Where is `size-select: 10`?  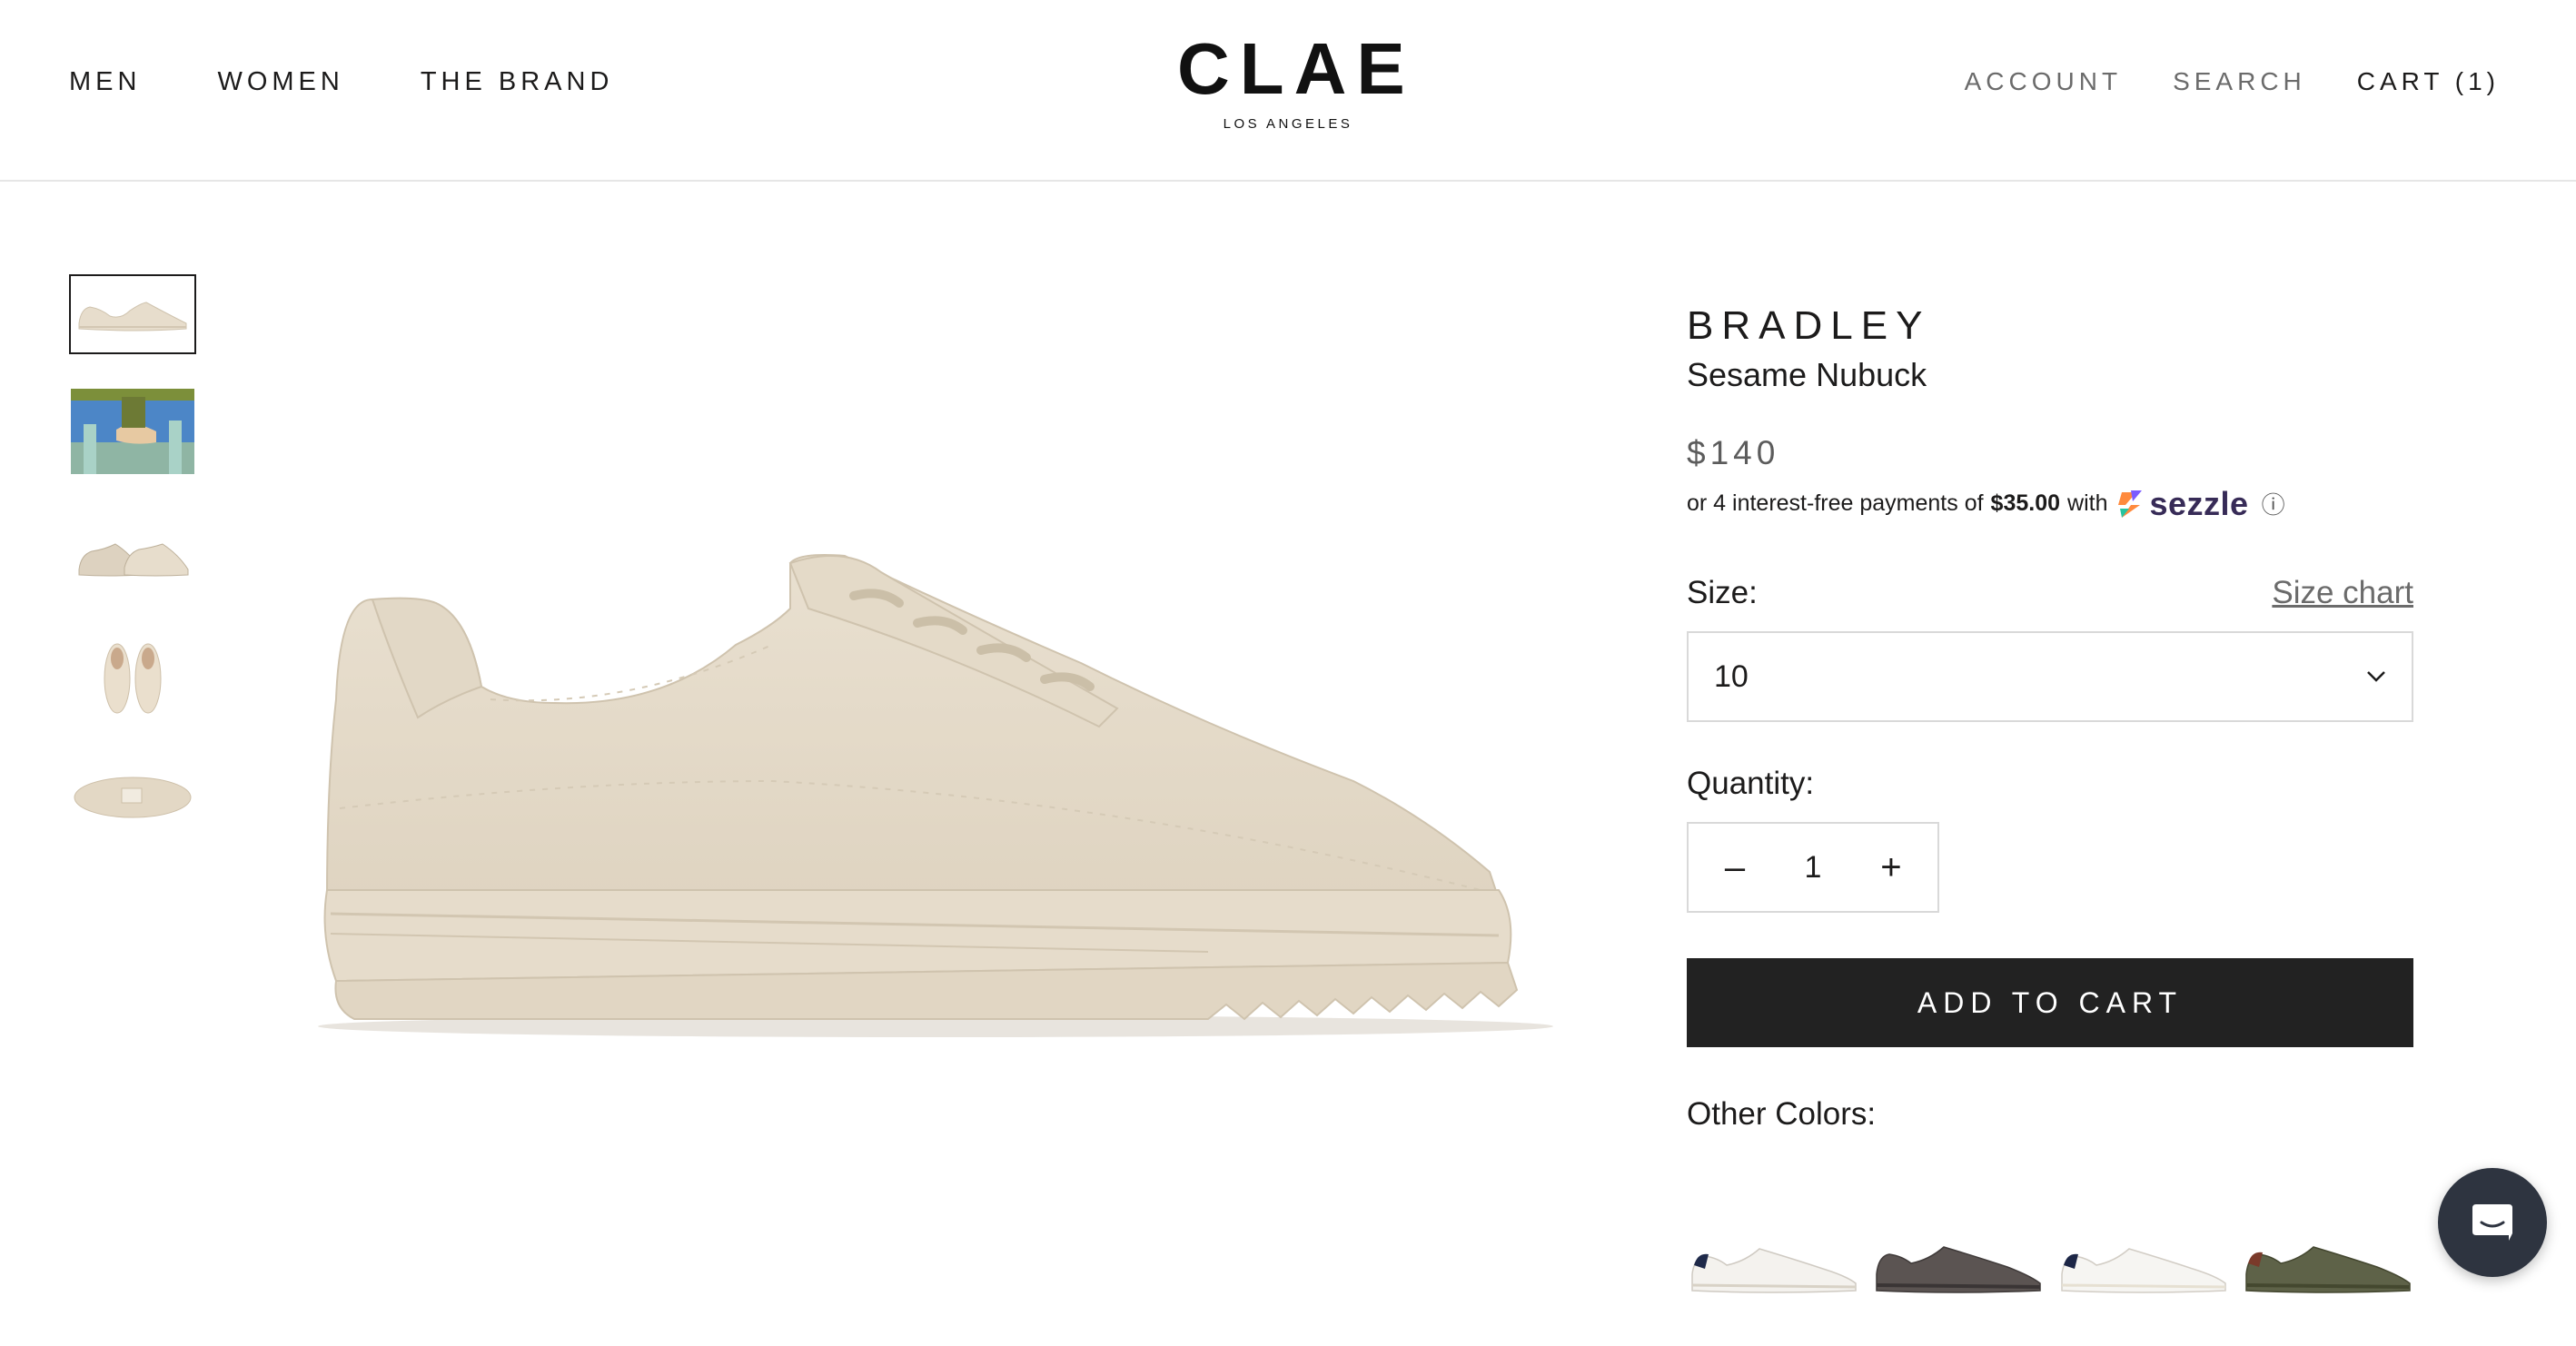 size-select: 10 is located at coordinates (2050, 677).